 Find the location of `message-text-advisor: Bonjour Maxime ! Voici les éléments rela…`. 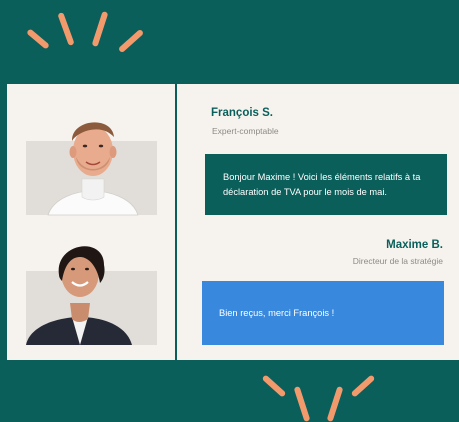

message-text-advisor: Bonjour Maxime ! Voici les éléments rela… is located at coordinates (322, 184).